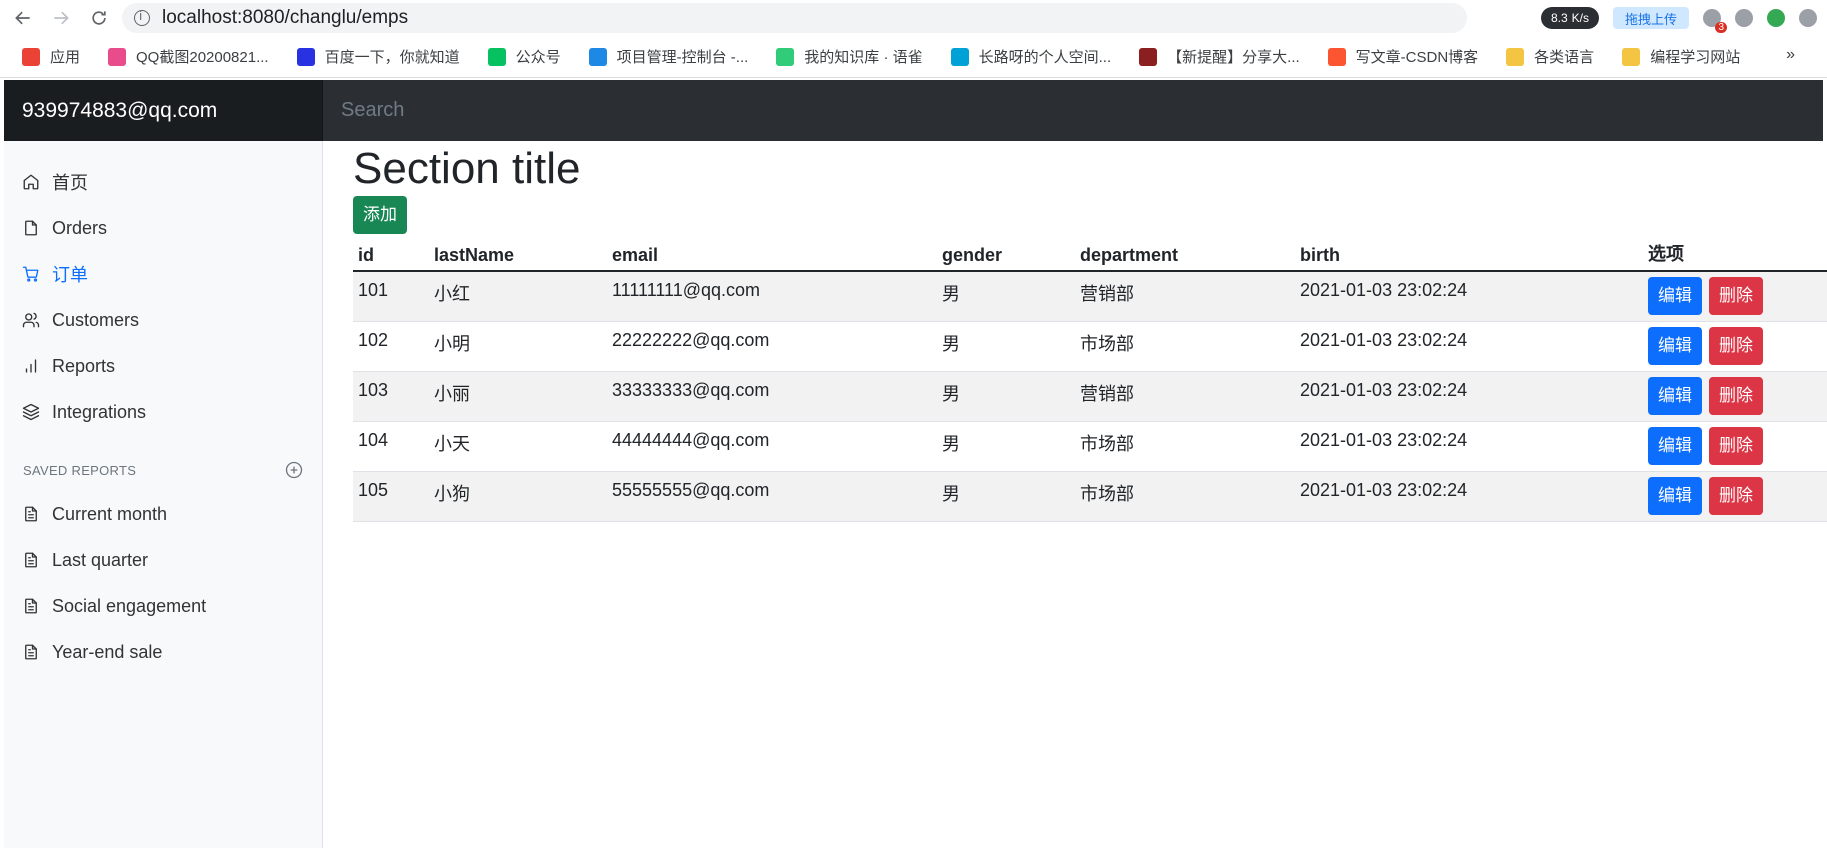 This screenshot has width=1827, height=848. Describe the element at coordinates (142, 17) in the screenshot. I see `site-info-icon` at that location.